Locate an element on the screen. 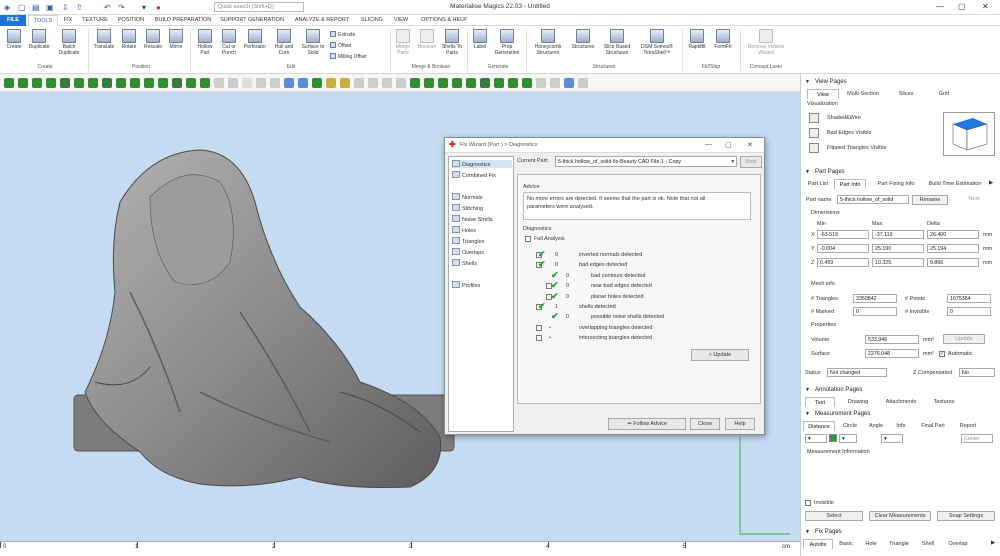  rename-button: Rename is located at coordinates (930, 200).